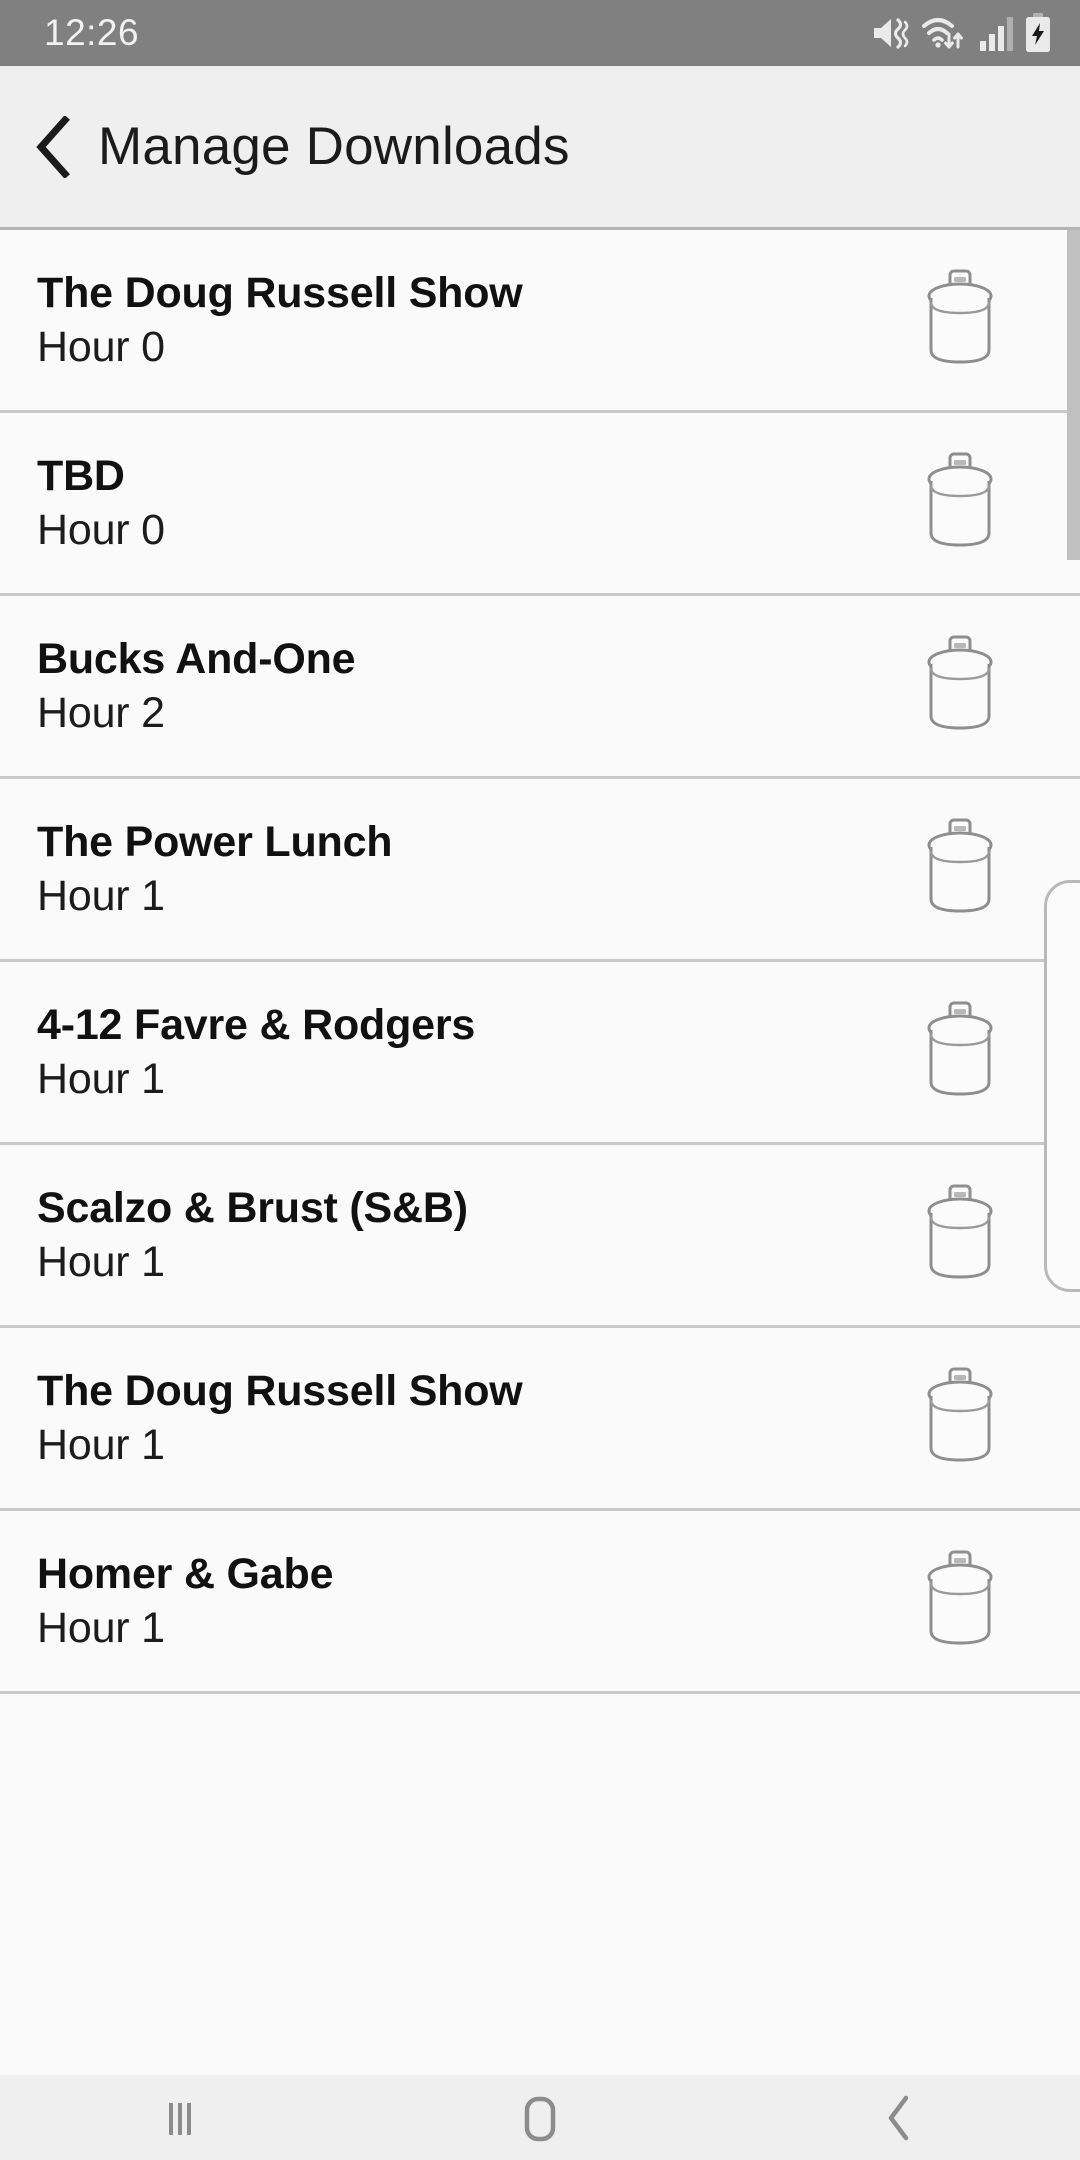  Describe the element at coordinates (1073, 395) in the screenshot. I see `vertical-scrollbar` at that location.